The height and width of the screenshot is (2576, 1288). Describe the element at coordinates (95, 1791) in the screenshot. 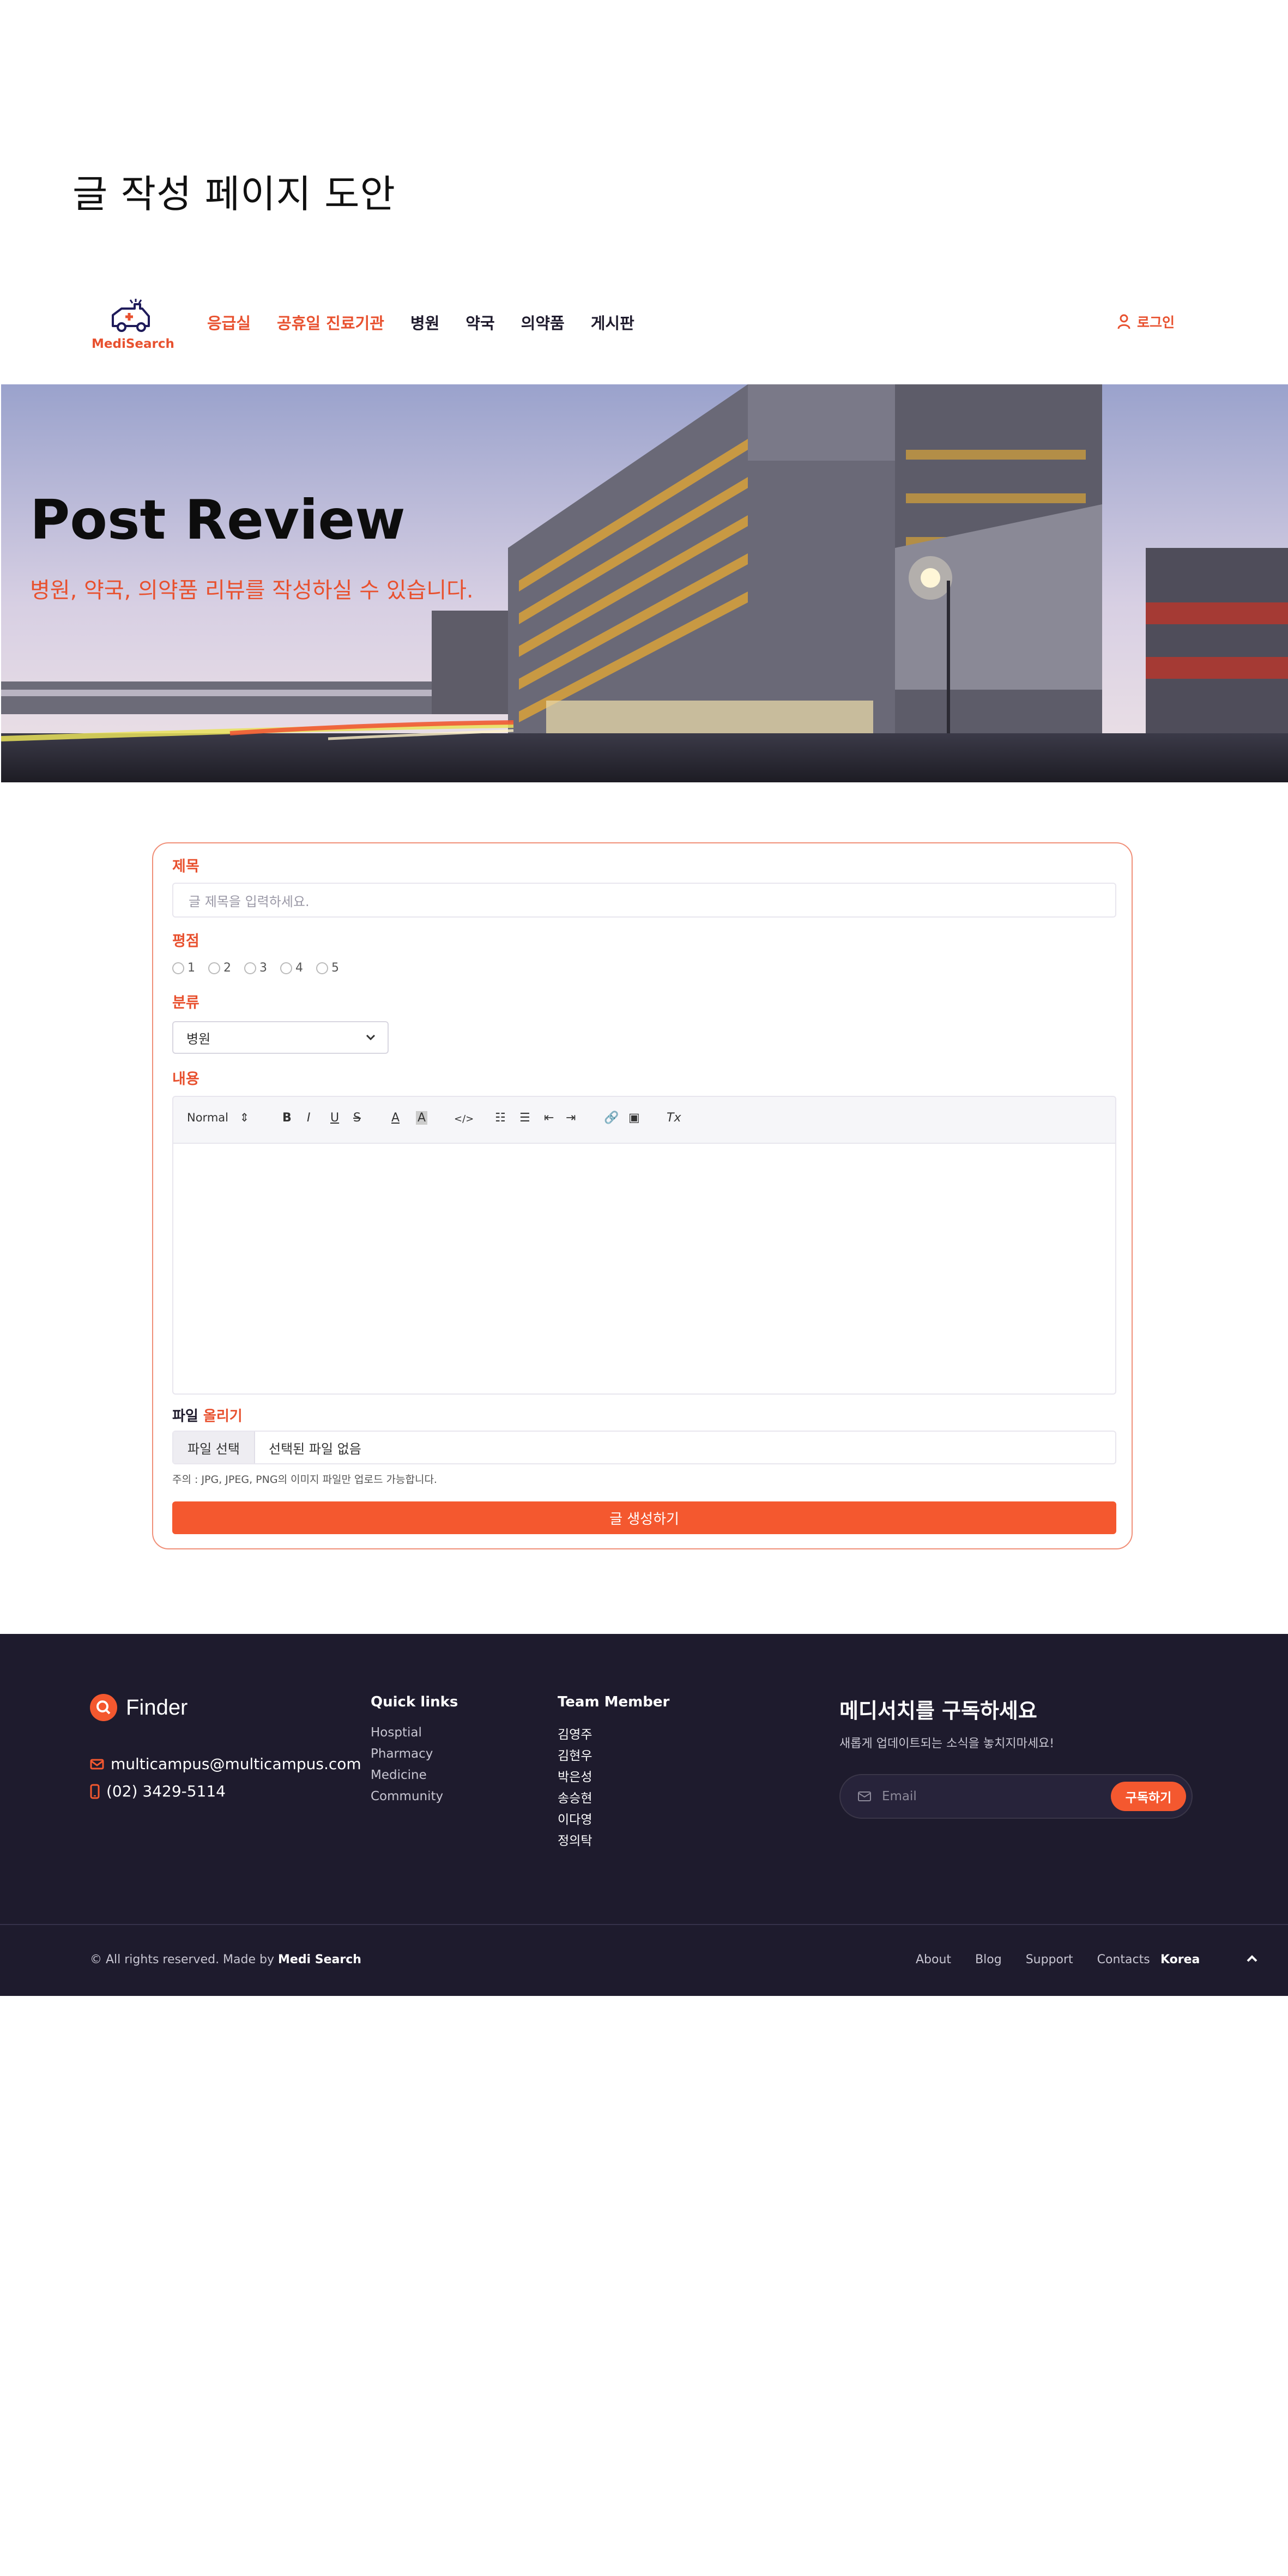

I see `phone-icon` at that location.